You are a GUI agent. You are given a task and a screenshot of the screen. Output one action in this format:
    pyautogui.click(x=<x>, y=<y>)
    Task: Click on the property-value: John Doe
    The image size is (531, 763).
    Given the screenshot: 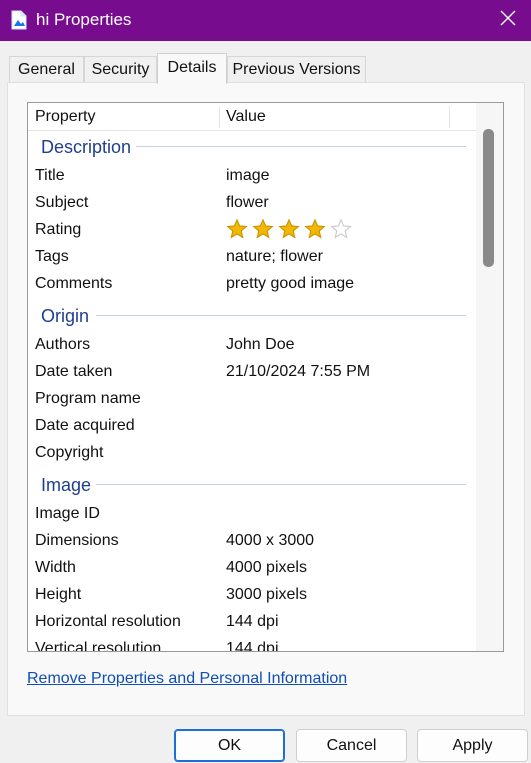 What is the action you would take?
    pyautogui.click(x=260, y=345)
    